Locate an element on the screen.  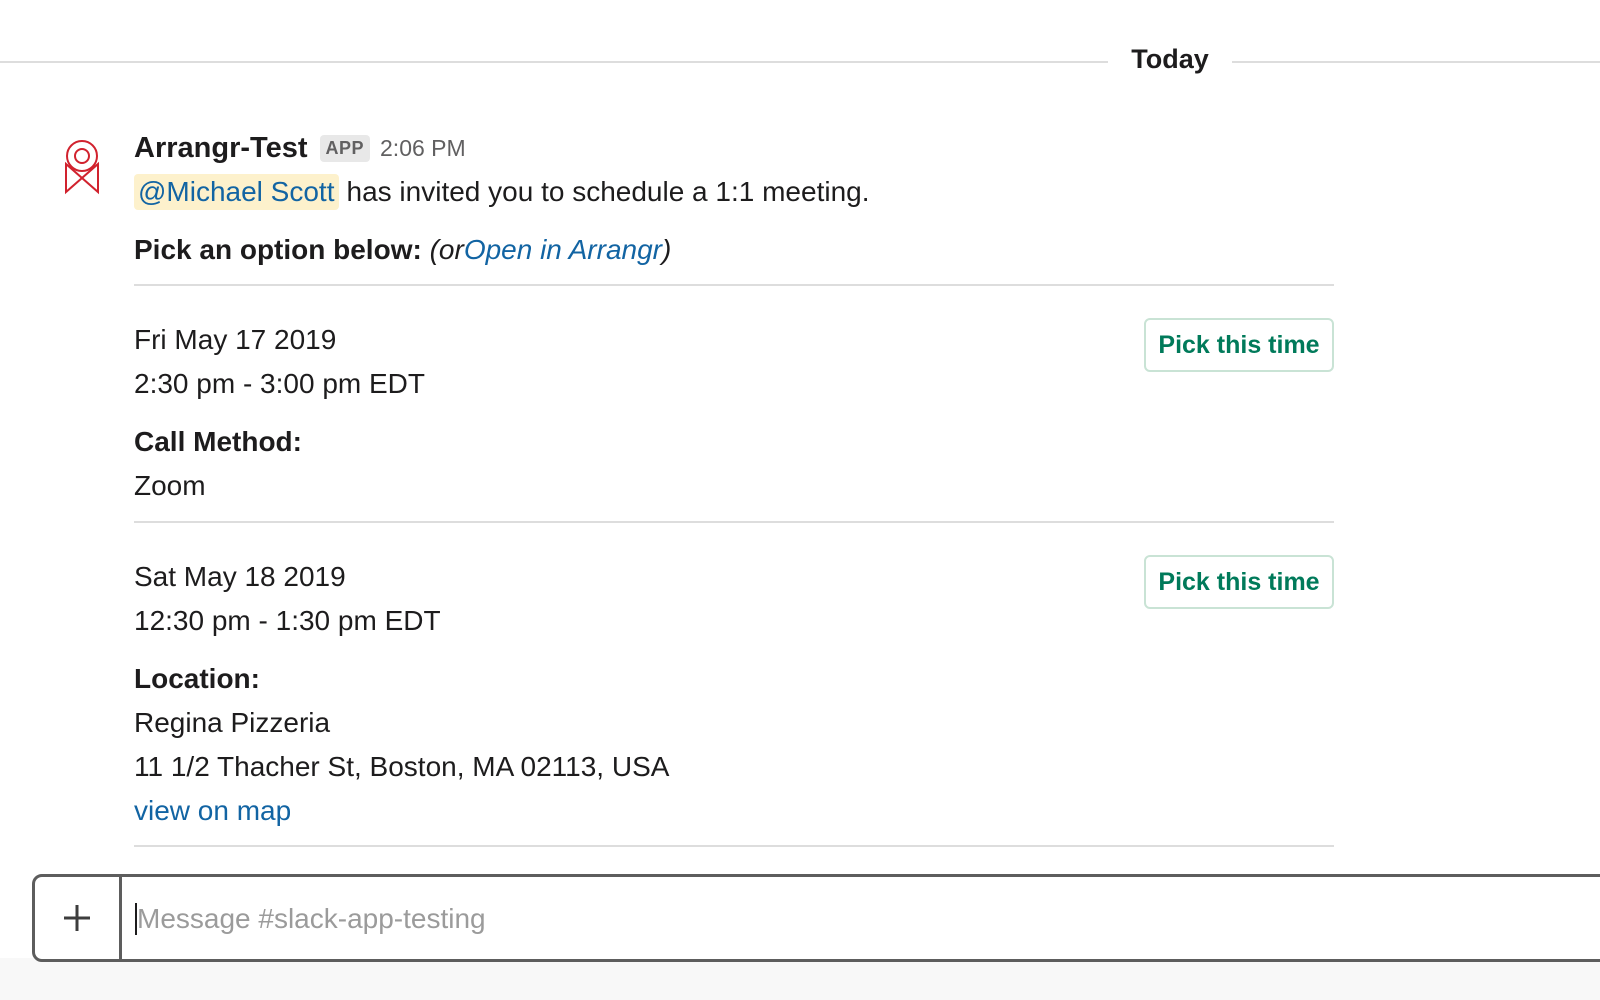
day-divider-label: Today is located at coordinates (1170, 59).